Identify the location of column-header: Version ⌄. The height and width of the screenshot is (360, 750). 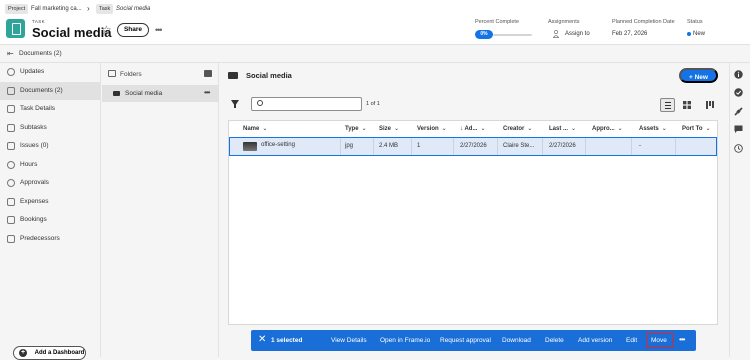
(432, 128).